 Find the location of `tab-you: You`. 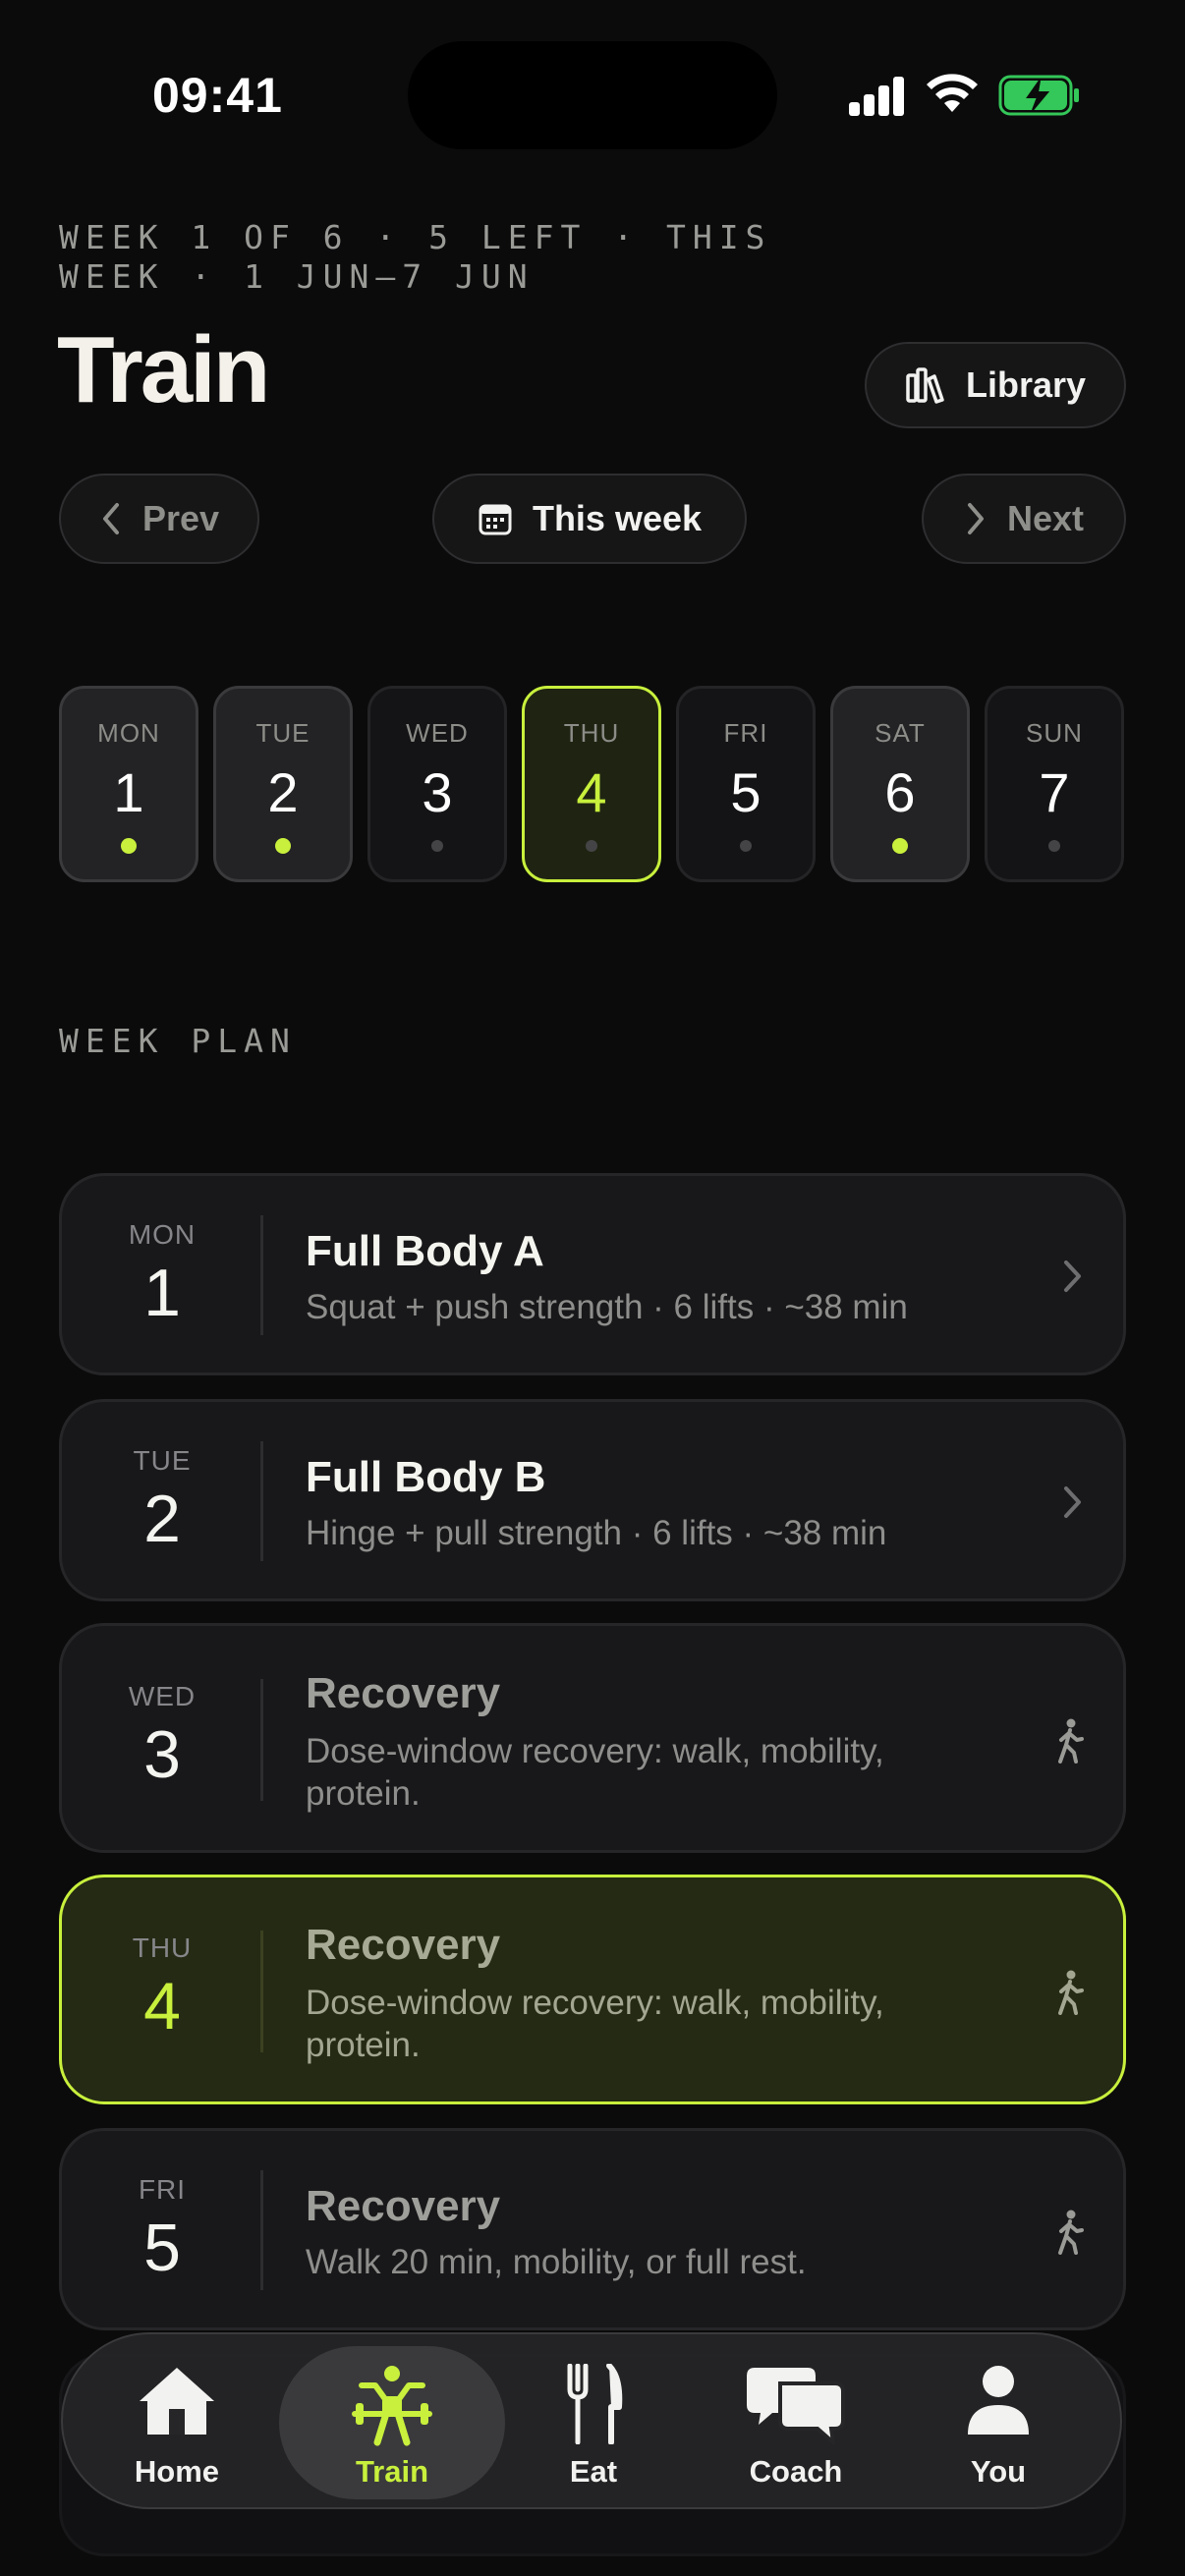

tab-you: You is located at coordinates (999, 2422).